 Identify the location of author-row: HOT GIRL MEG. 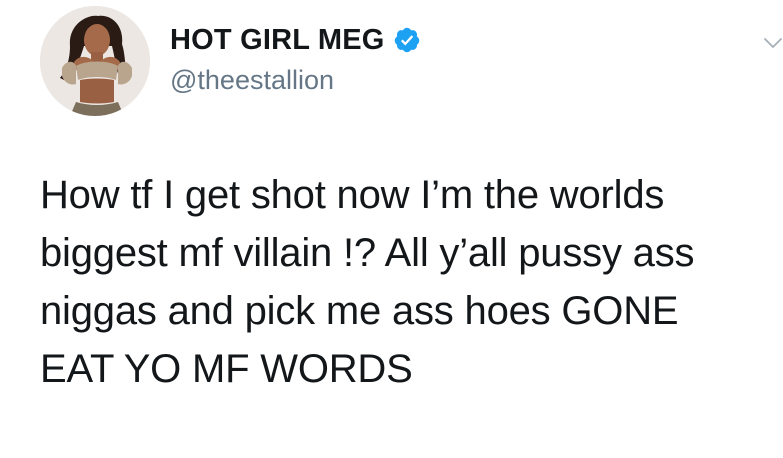
(295, 40).